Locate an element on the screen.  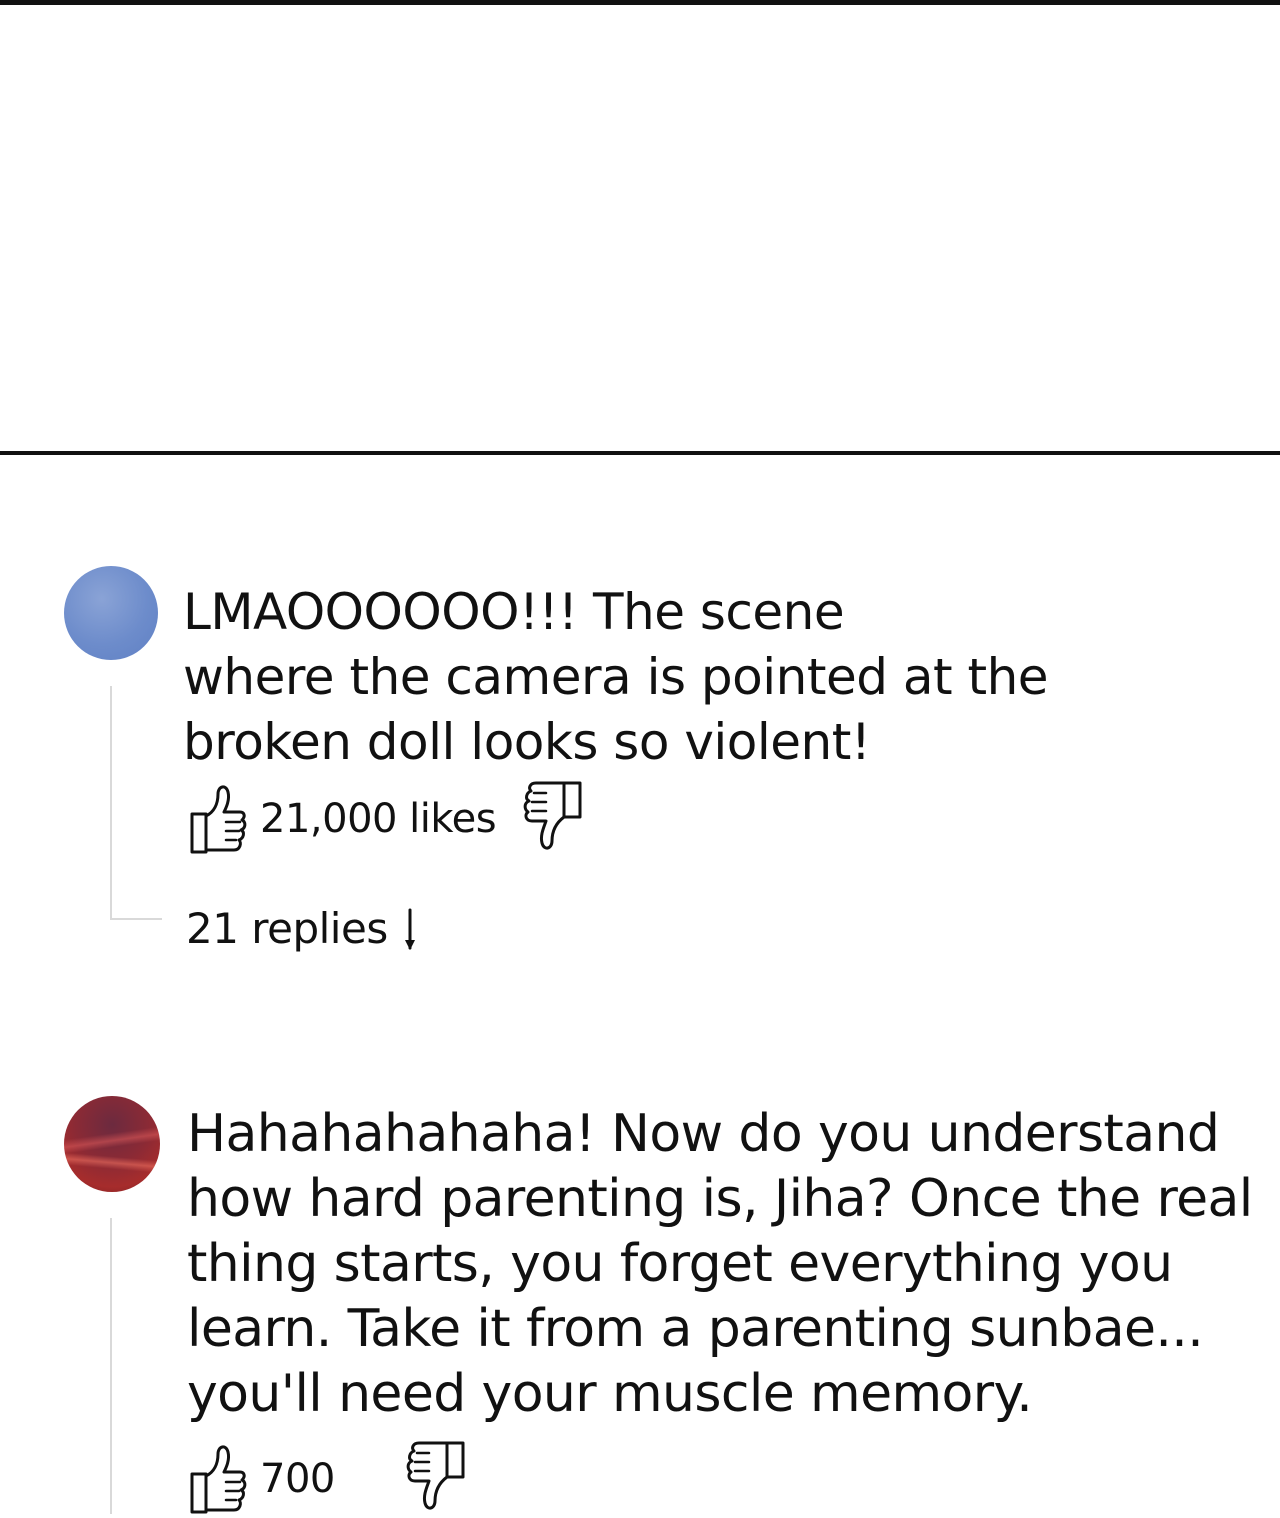
view-replies-button: 21 replies is located at coordinates (302, 928).